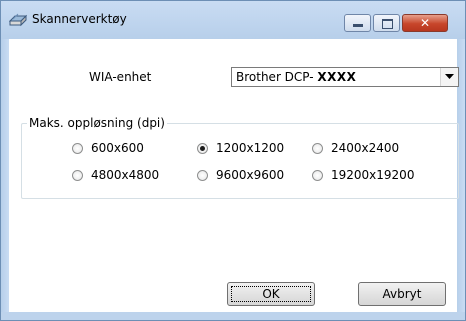 The width and height of the screenshot is (466, 321). I want to click on dropdown-arrow-button, so click(449, 77).